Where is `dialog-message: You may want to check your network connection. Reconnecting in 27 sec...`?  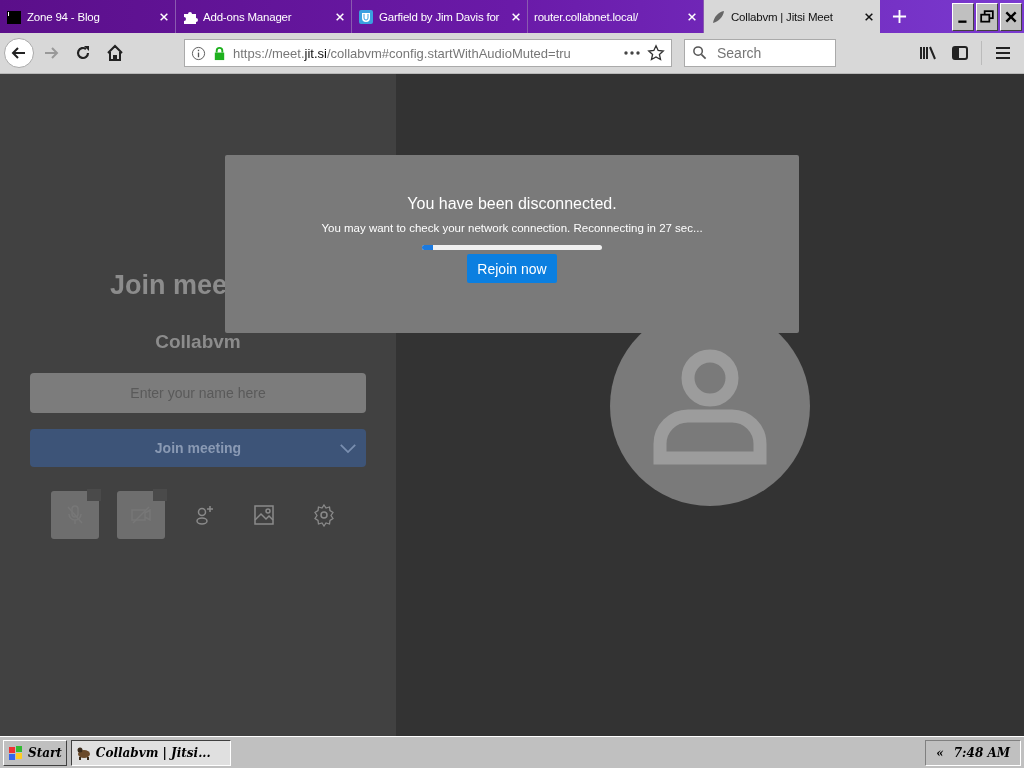 dialog-message: You may want to check your network connection. Reconnecting in 27 sec... is located at coordinates (512, 228).